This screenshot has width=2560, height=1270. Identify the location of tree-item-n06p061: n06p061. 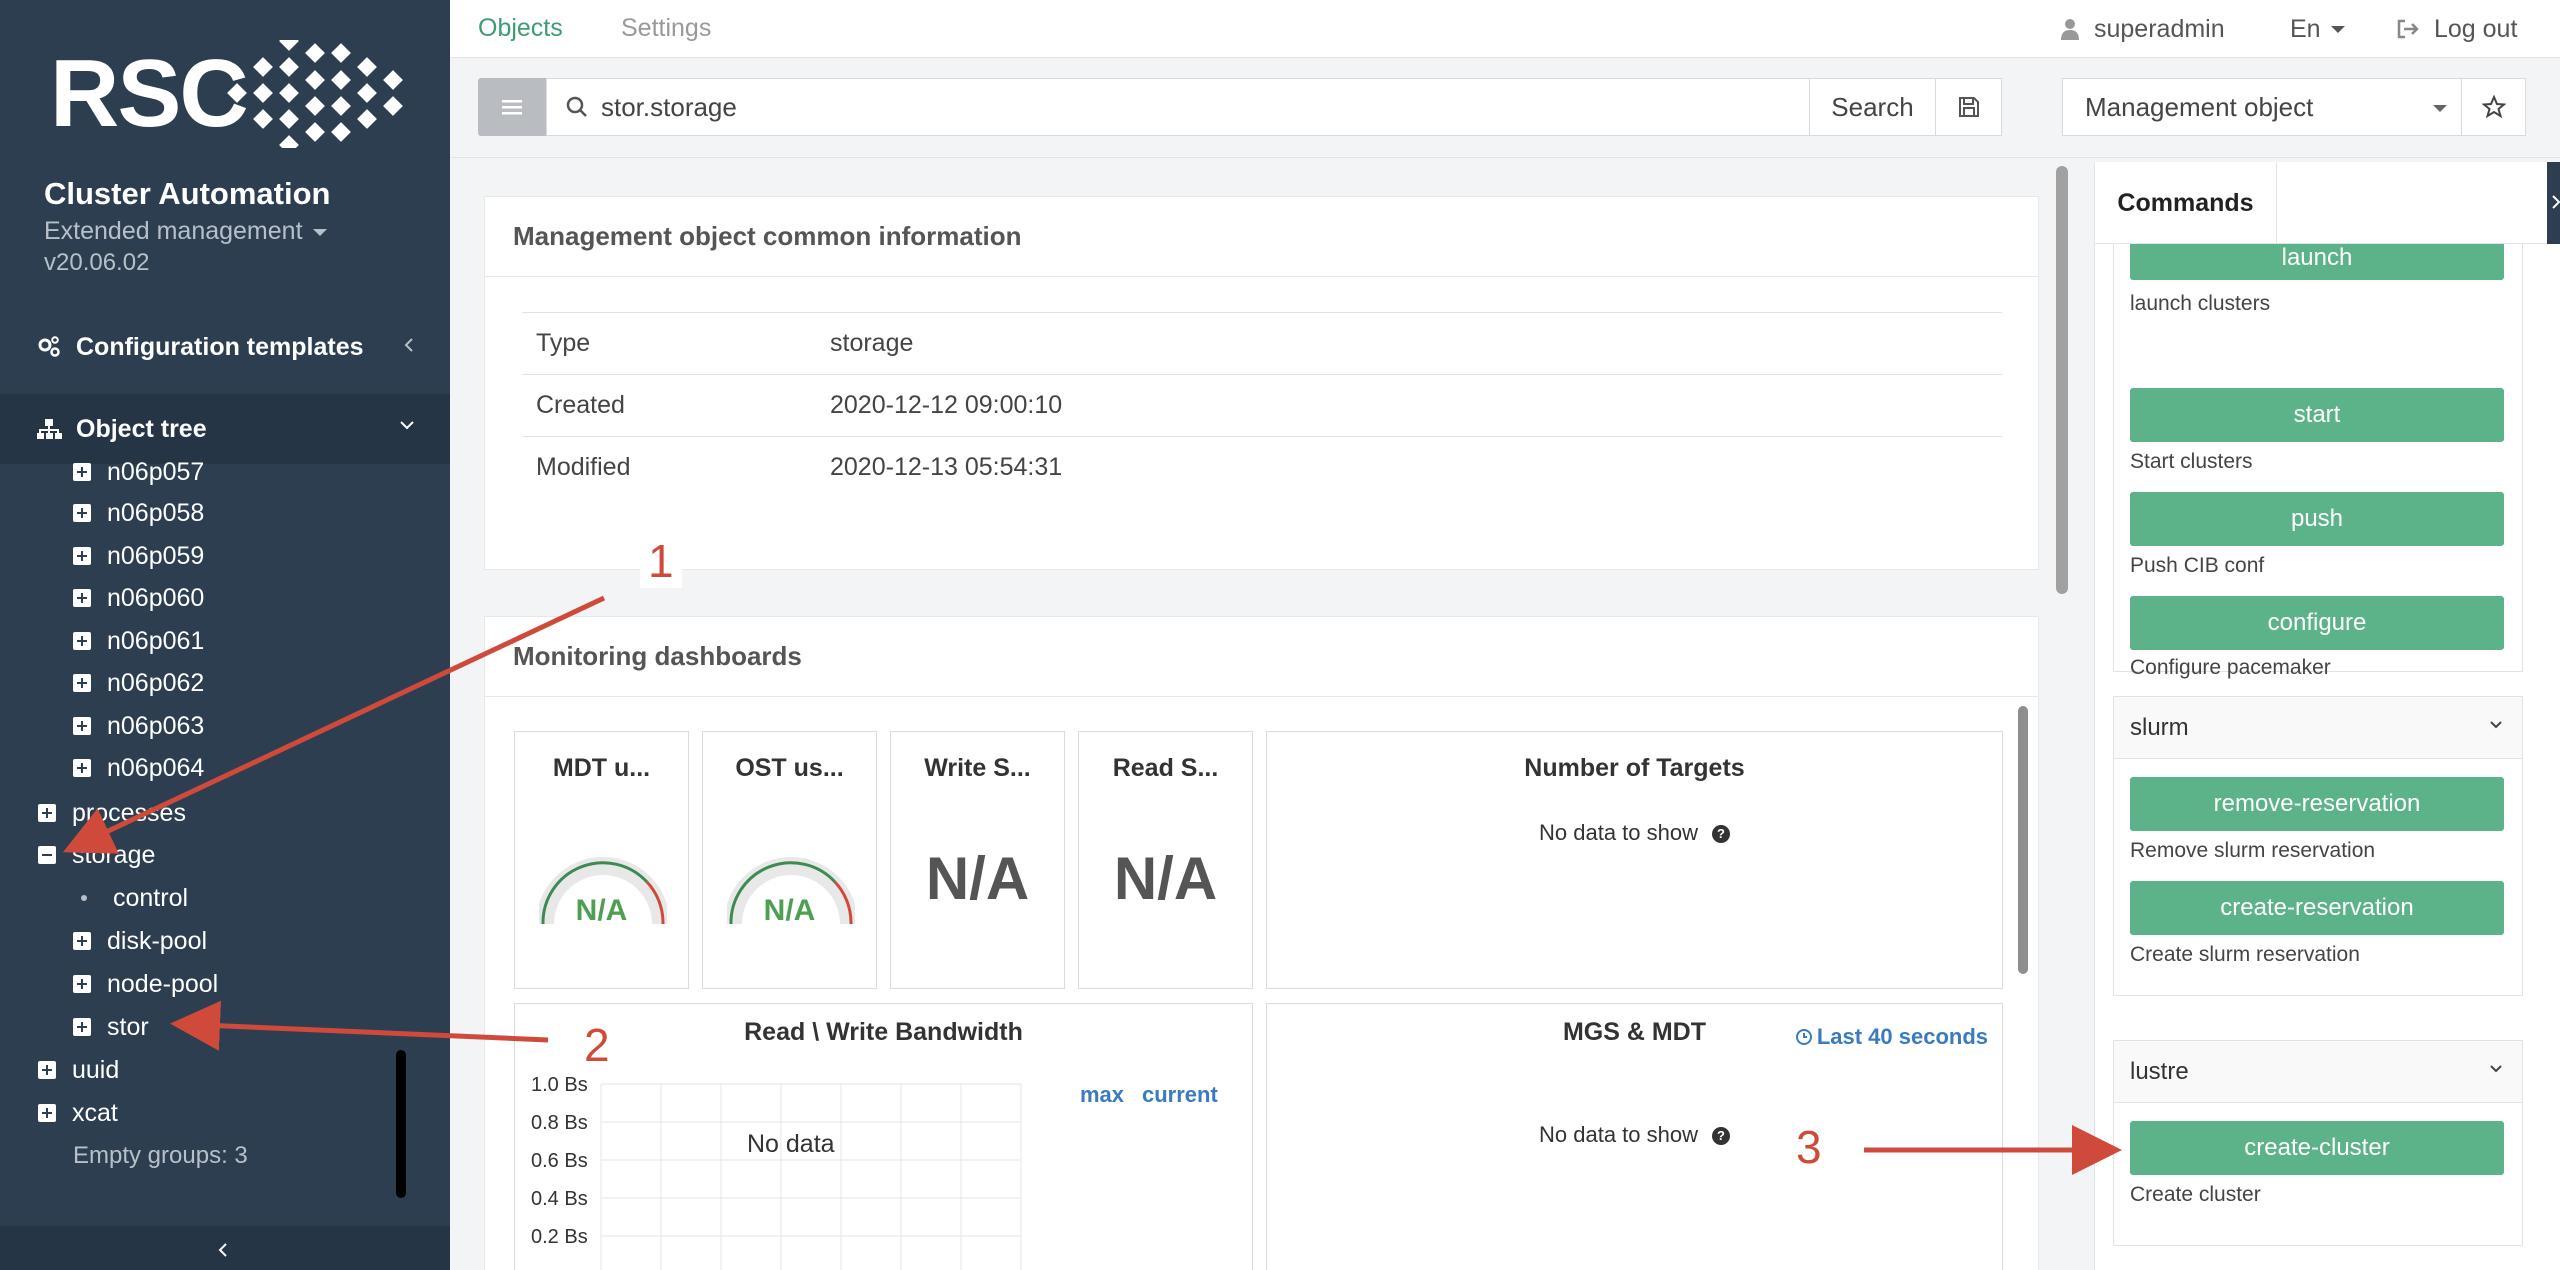
(138, 641).